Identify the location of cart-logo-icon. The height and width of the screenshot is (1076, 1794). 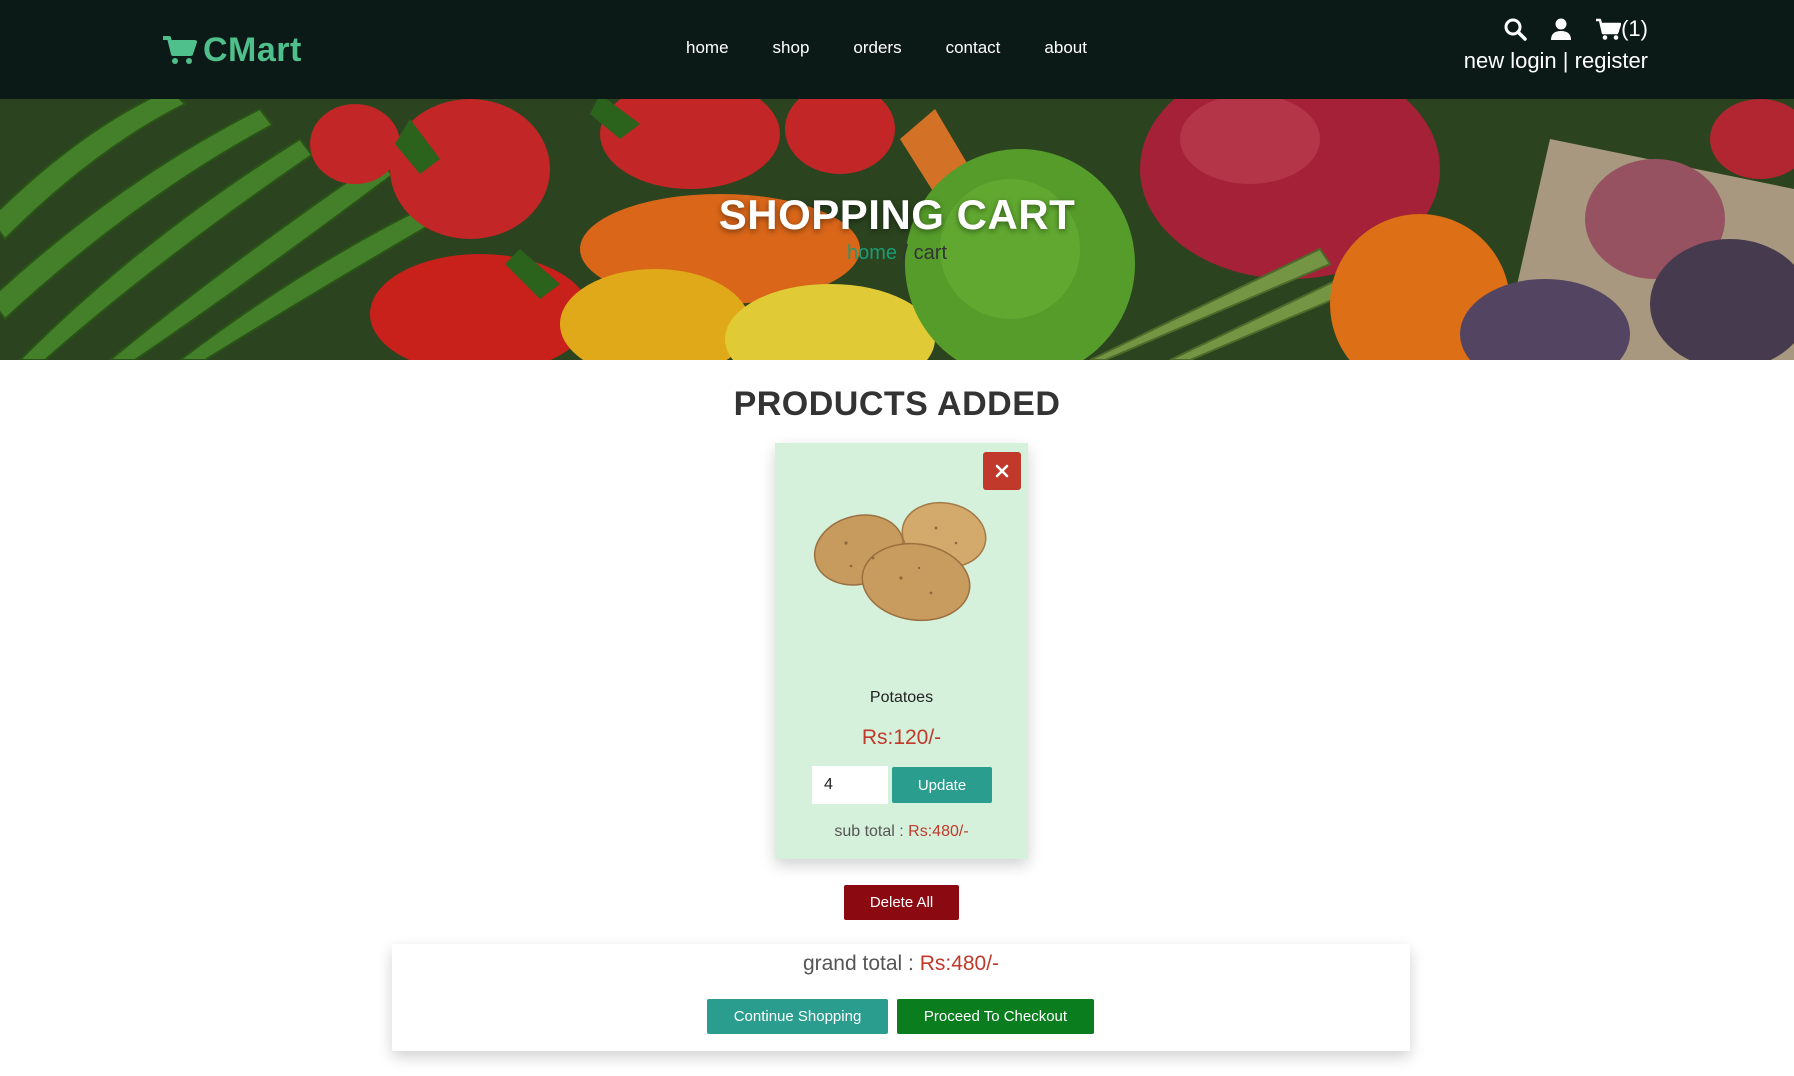
(179, 50).